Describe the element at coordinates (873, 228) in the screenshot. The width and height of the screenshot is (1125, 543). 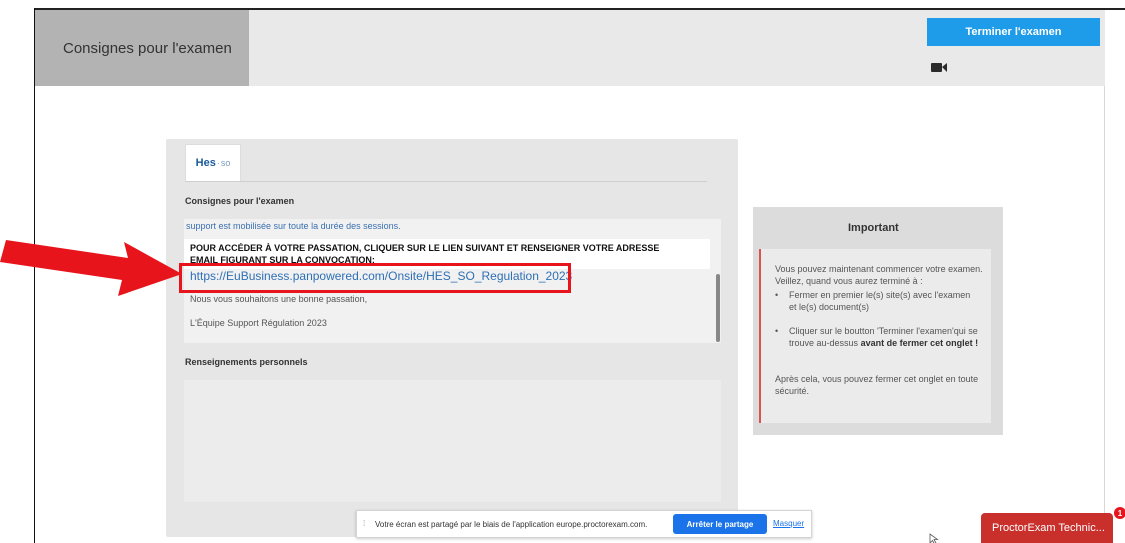
I see `important-title: Important` at that location.